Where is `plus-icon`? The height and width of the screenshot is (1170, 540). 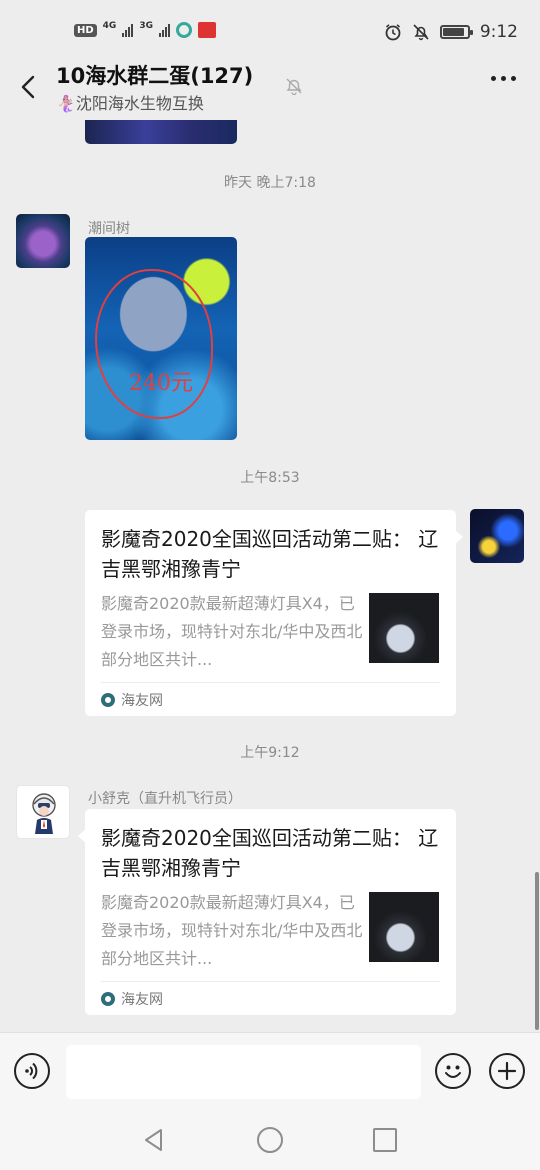
plus-icon is located at coordinates (507, 1071).